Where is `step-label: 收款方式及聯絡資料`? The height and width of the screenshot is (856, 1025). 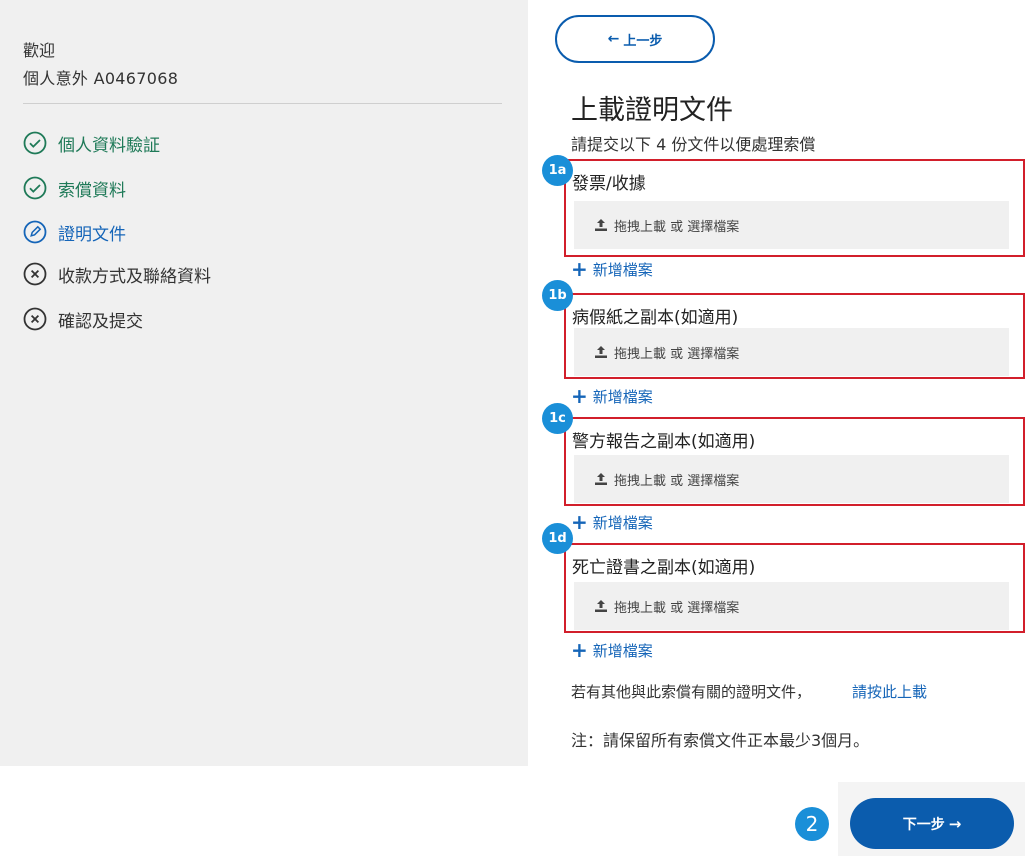 step-label: 收款方式及聯絡資料 is located at coordinates (134, 276).